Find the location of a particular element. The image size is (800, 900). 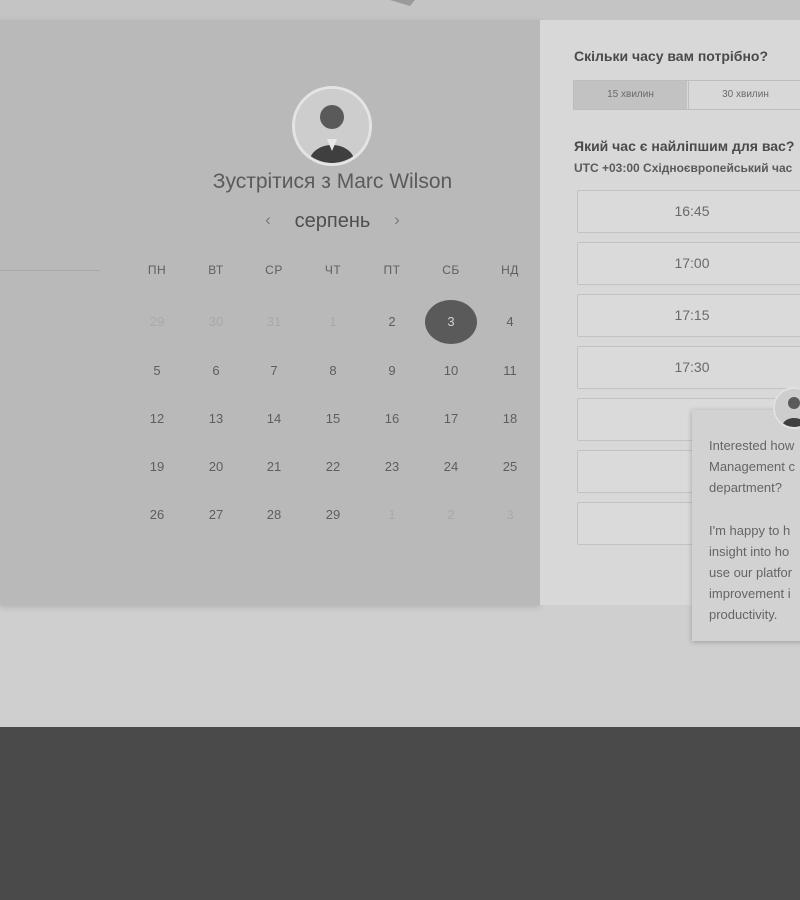

calendar-day: 23 is located at coordinates (392, 467).